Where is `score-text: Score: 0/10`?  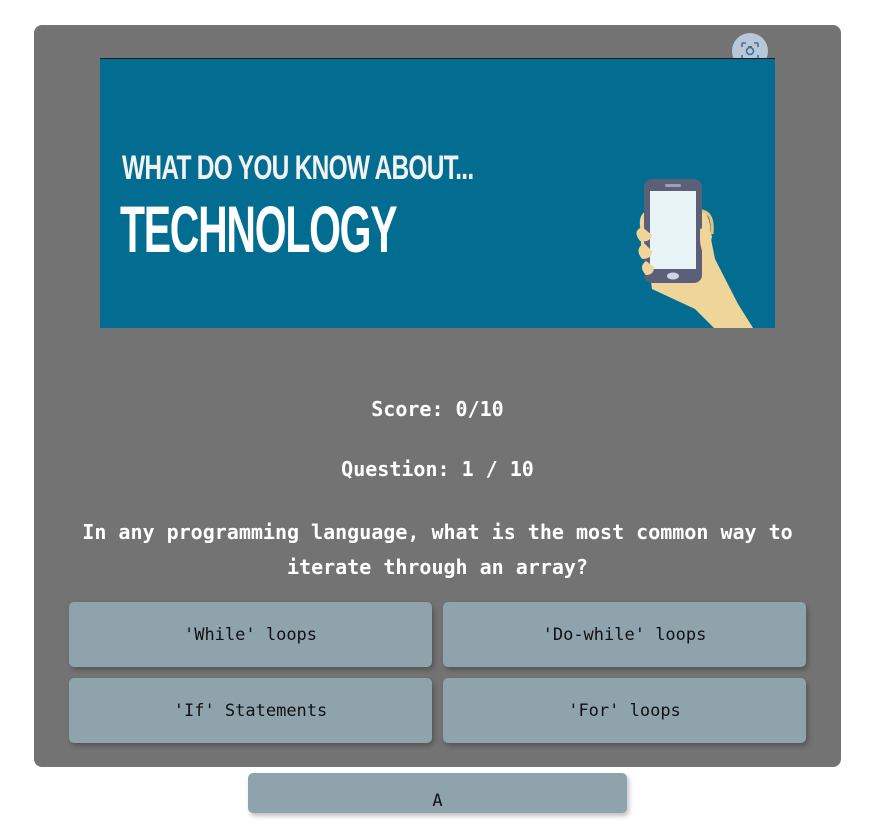 score-text: Score: 0/10 is located at coordinates (437, 409).